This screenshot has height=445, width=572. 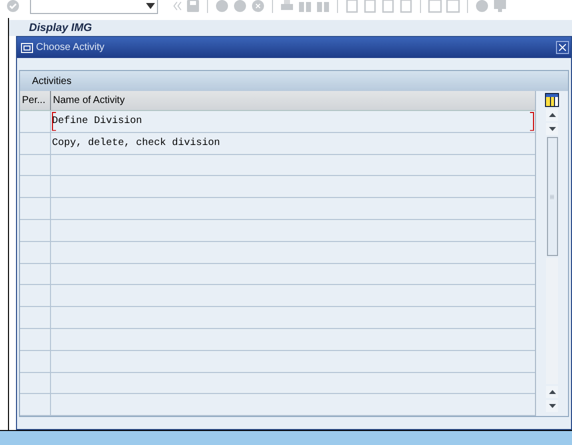 What do you see at coordinates (61, 28) in the screenshot?
I see `page-title: Display IMG` at bounding box center [61, 28].